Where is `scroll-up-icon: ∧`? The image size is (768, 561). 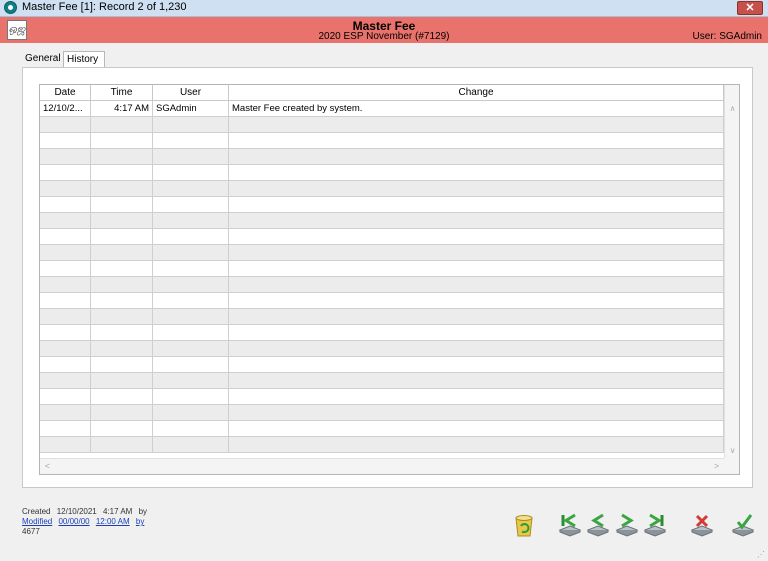
scroll-up-icon: ∧ is located at coordinates (732, 108).